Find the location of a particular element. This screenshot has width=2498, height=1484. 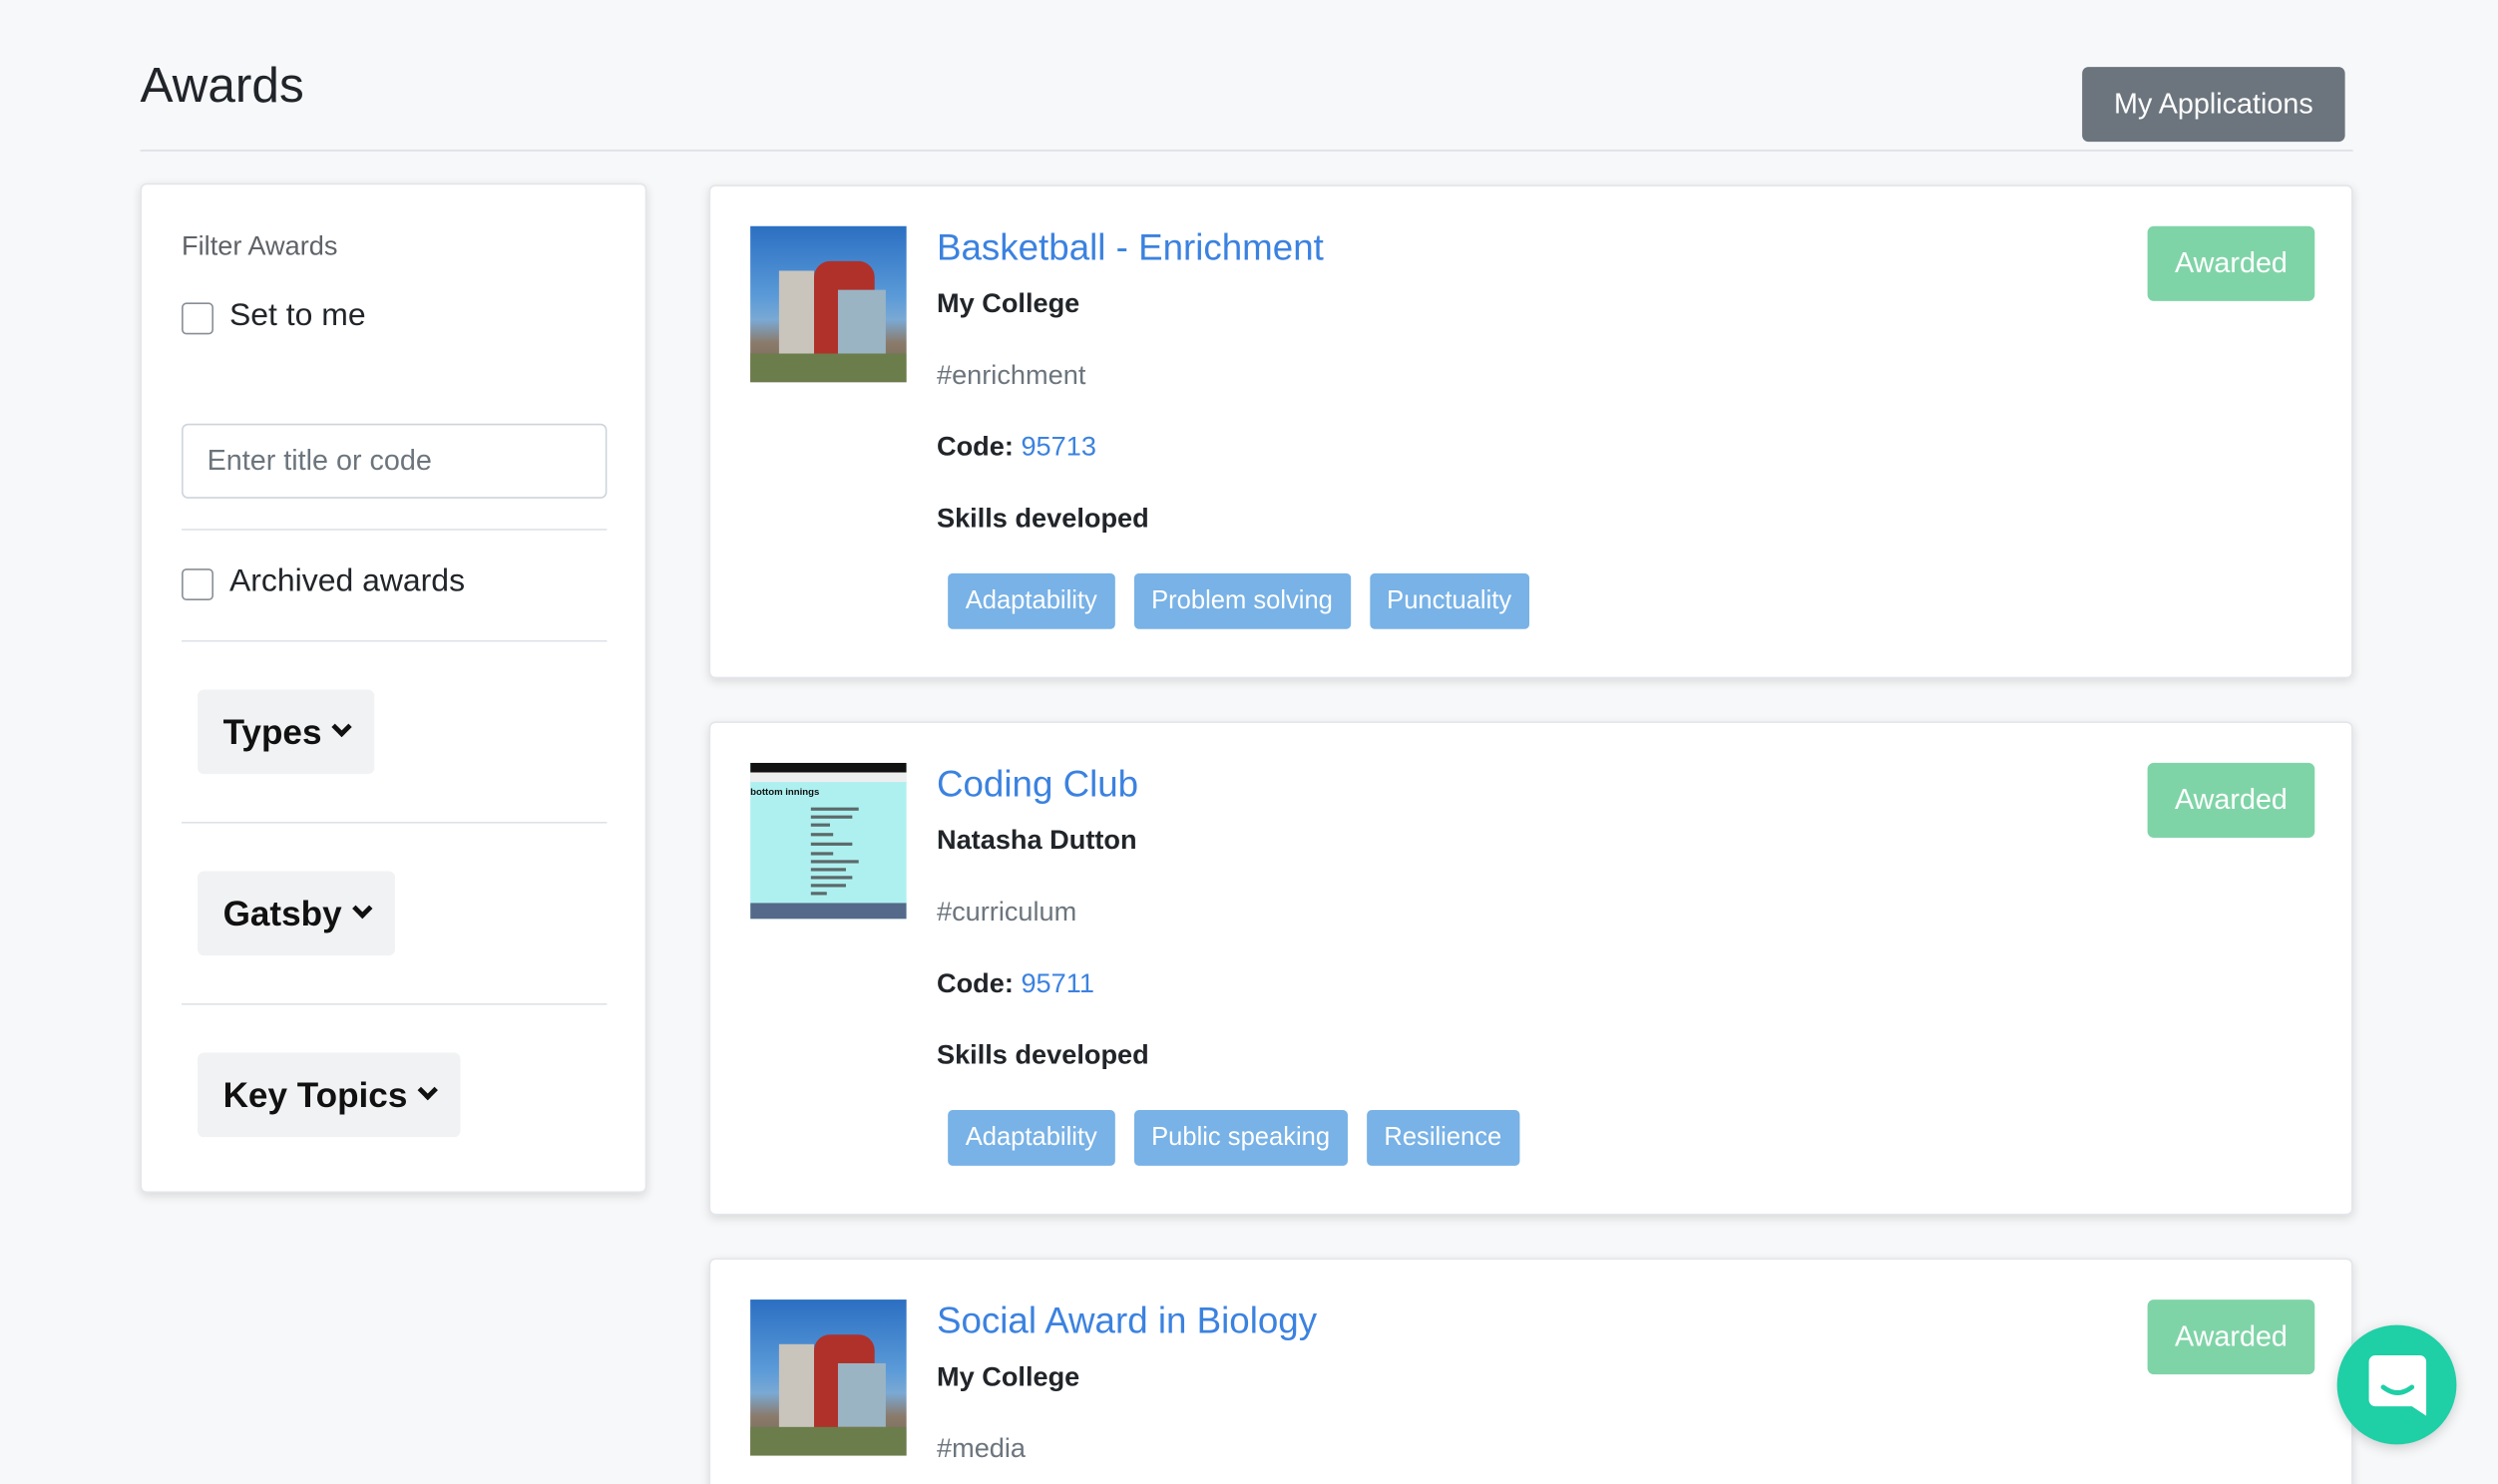

award-tag: #media is located at coordinates (982, 1448).